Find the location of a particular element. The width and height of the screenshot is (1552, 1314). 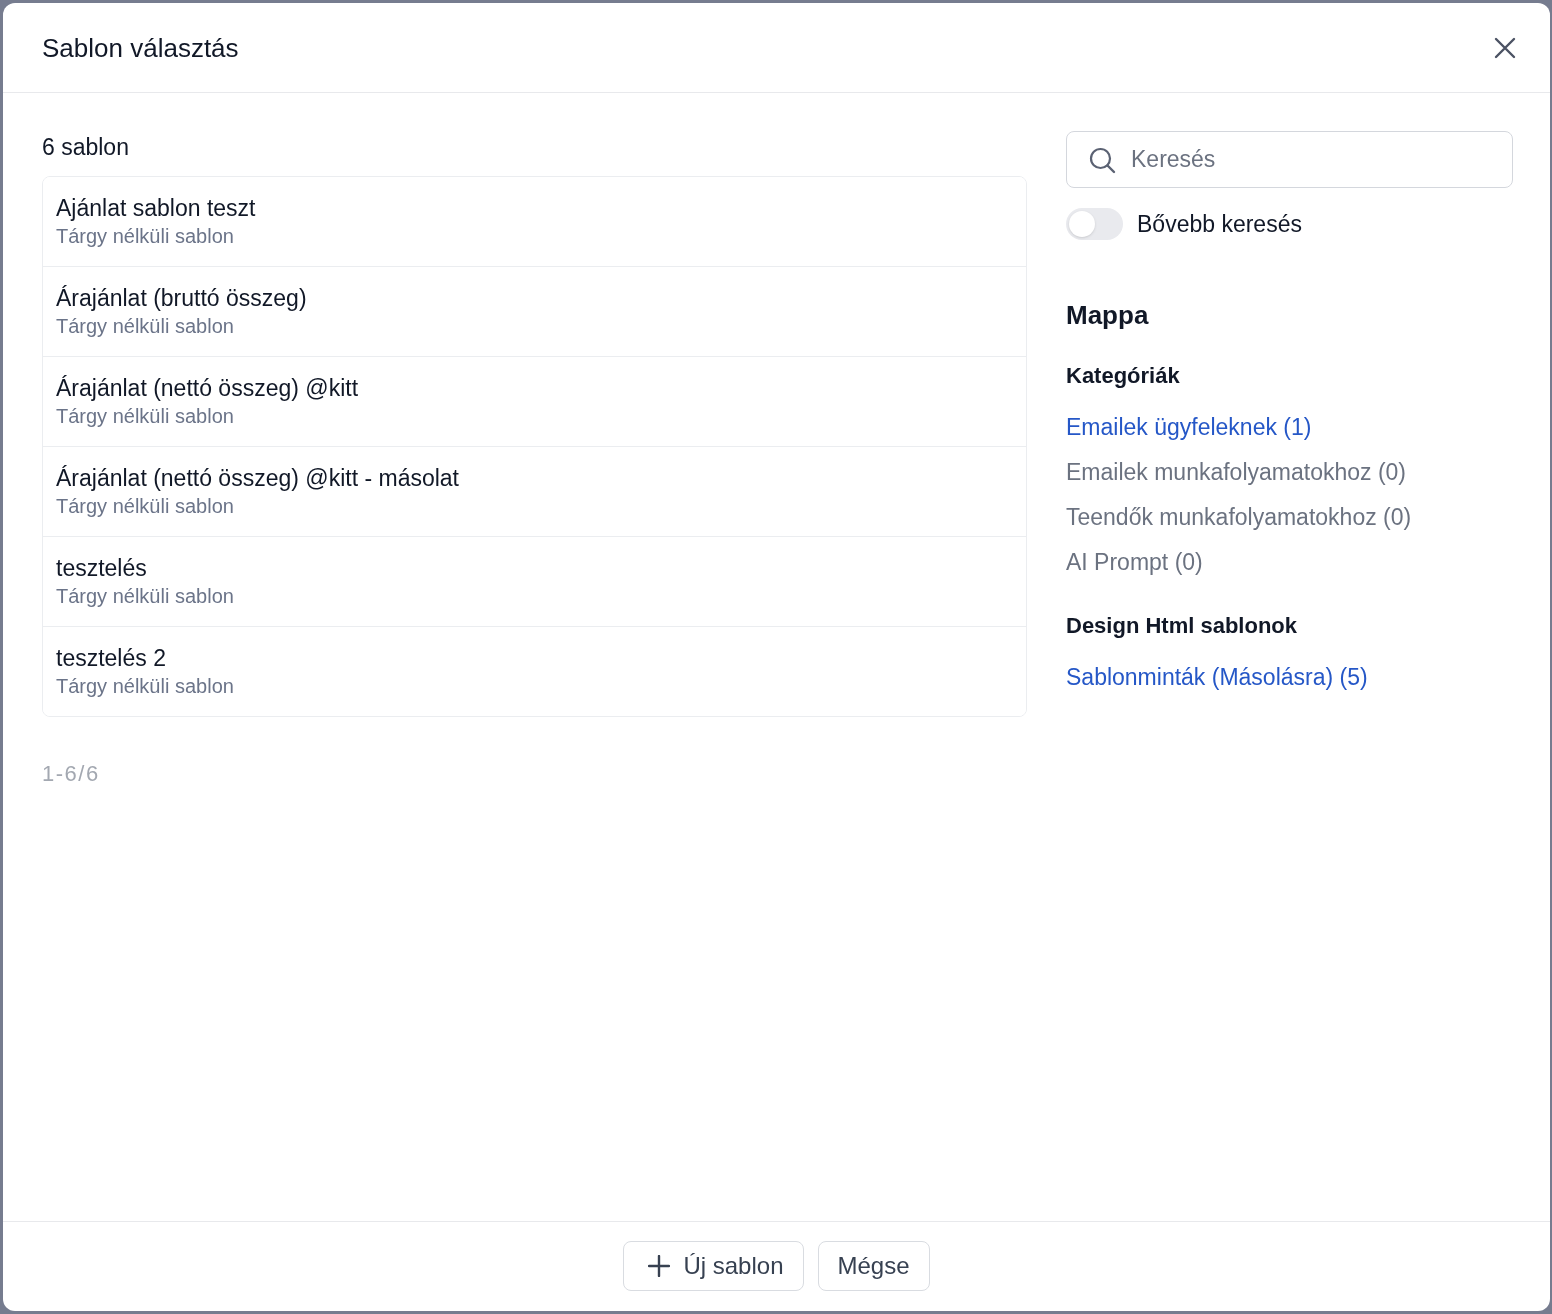

category-heading: Kategóriák is located at coordinates (1123, 376).